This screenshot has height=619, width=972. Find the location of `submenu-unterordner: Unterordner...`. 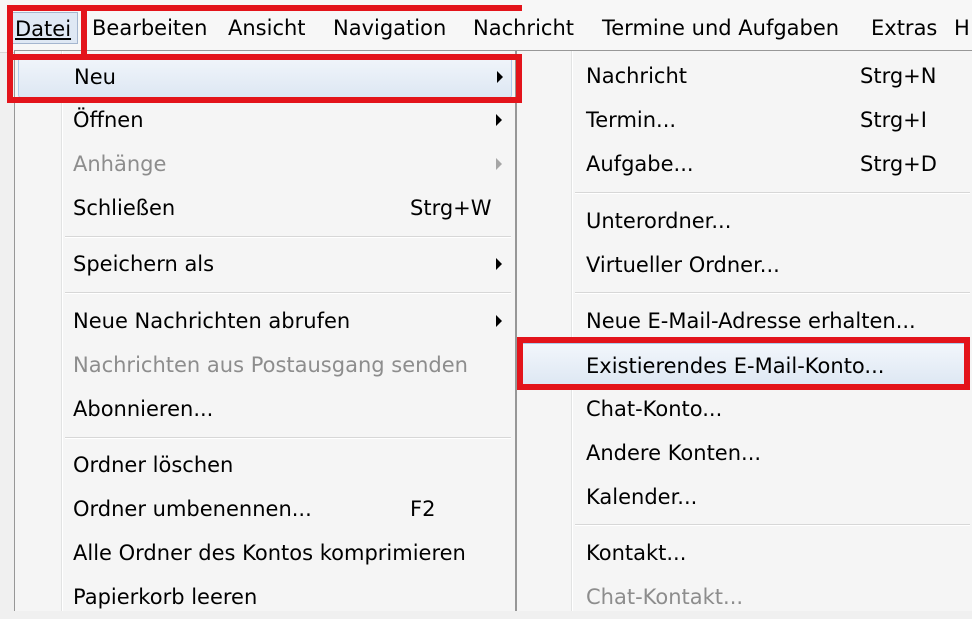

submenu-unterordner: Unterordner... is located at coordinates (745, 221).